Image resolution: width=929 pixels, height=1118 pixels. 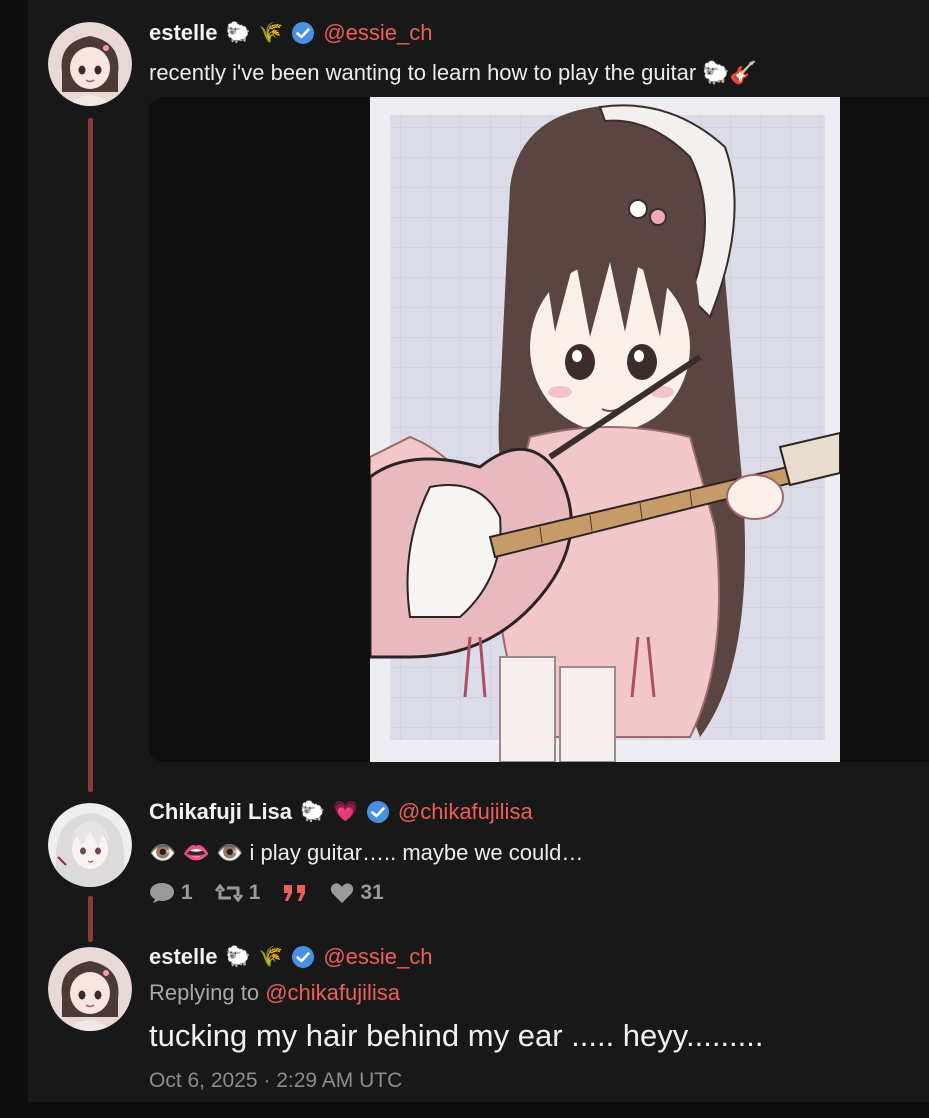 I want to click on comment-icon, so click(x=162, y=893).